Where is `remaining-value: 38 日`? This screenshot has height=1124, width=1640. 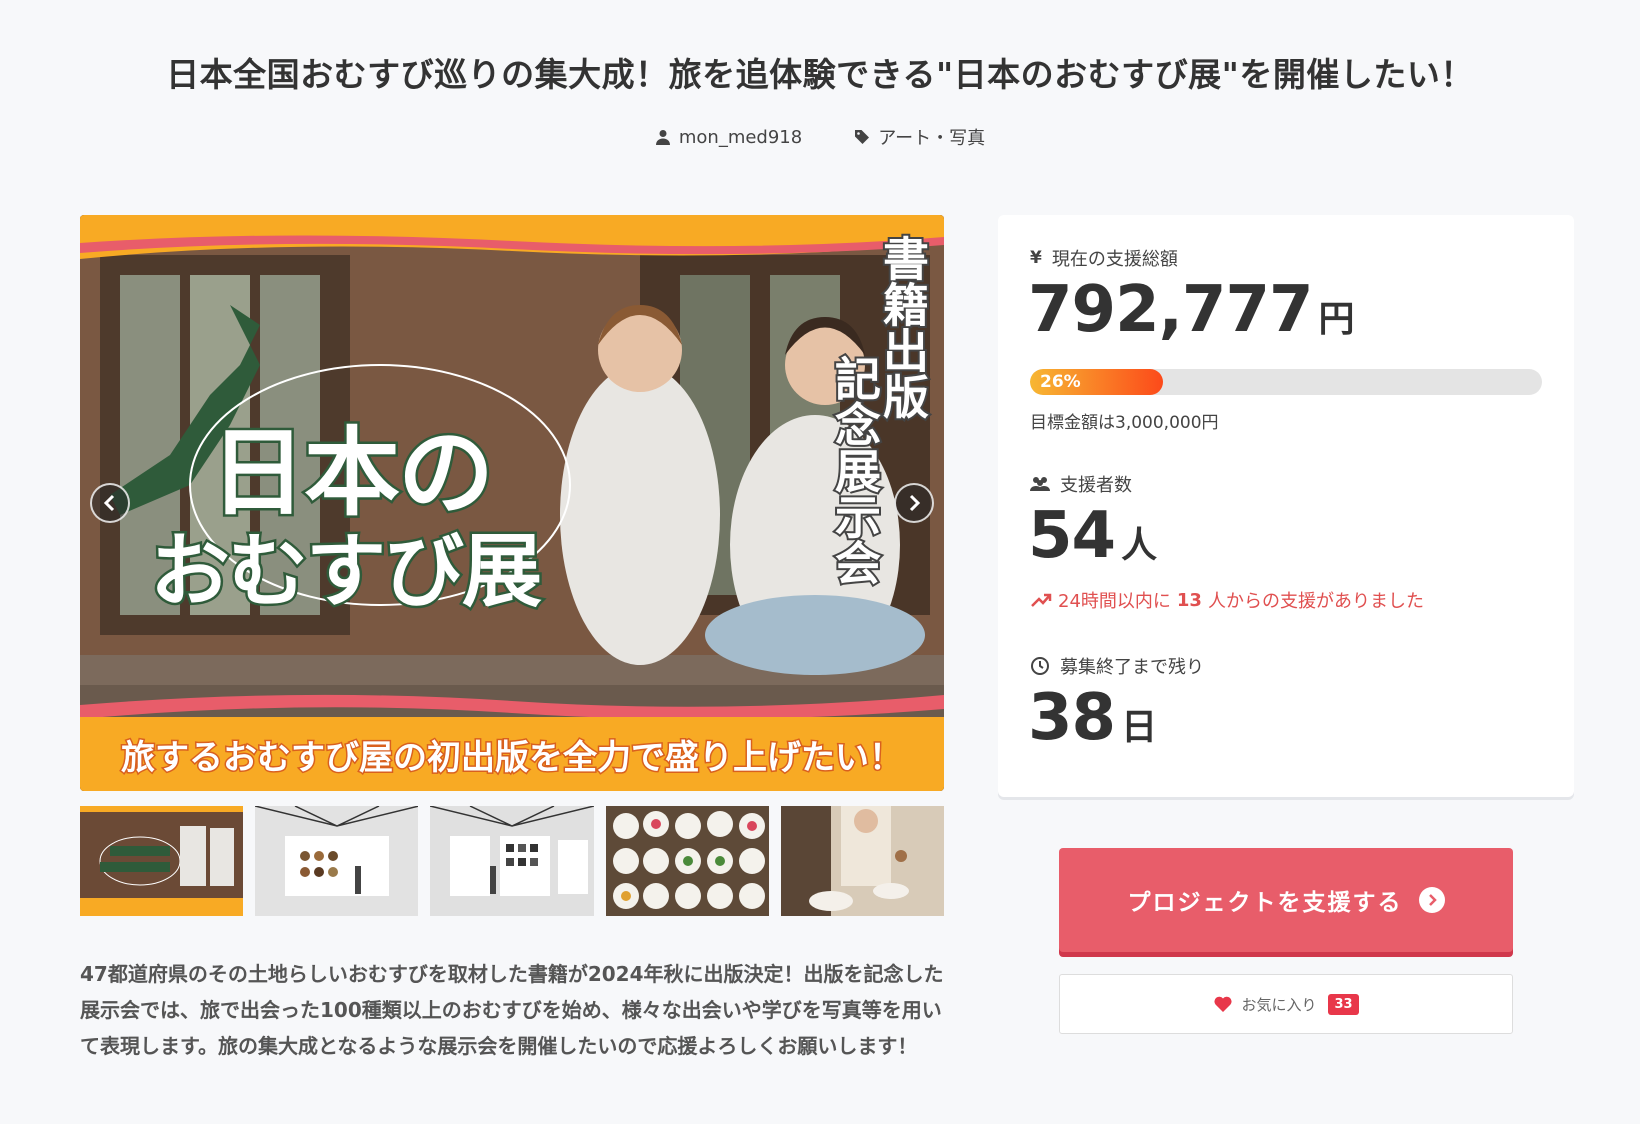
remaining-value: 38 日 is located at coordinates (1092, 718).